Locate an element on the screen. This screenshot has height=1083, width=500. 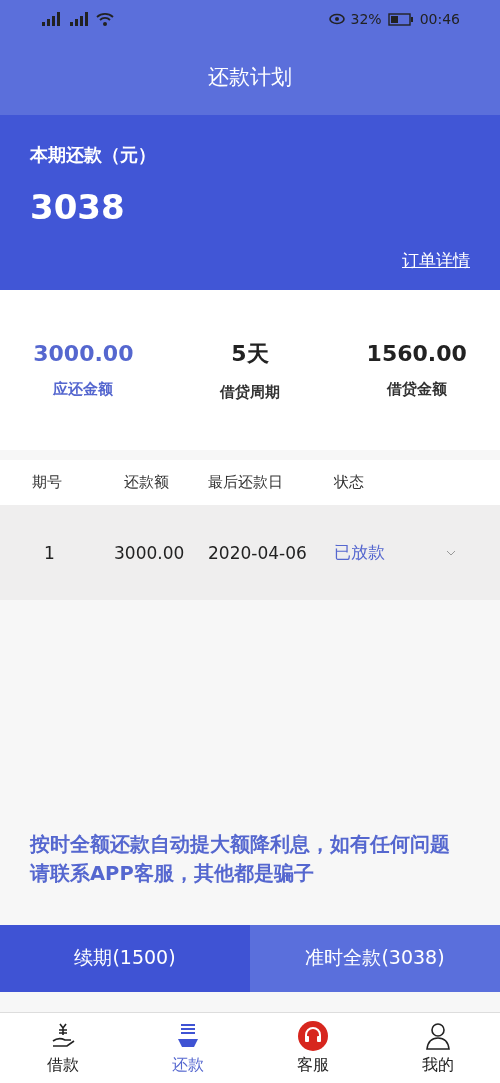
clock-time: 00:46 is located at coordinates (439, 19).